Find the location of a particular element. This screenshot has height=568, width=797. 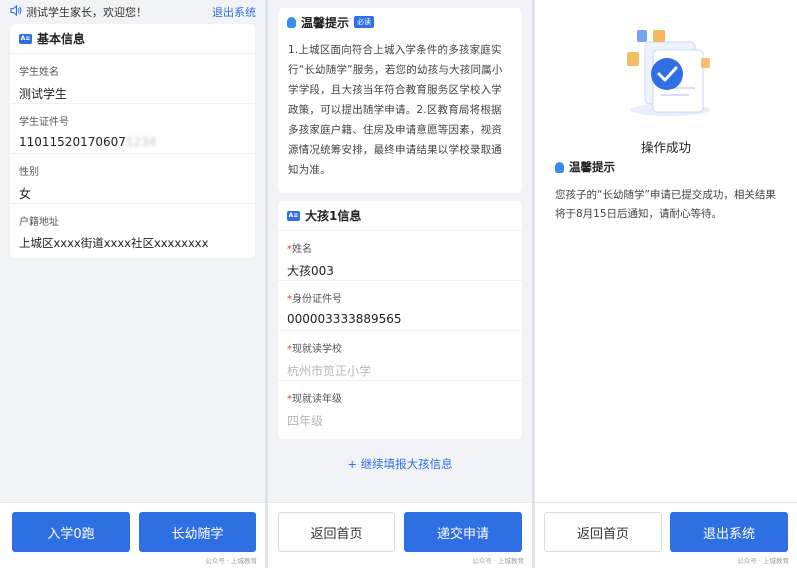

household-address-field: 户籍地址 上城区xxxx街道xxxx社区xxxxxxxx is located at coordinates (132, 231).